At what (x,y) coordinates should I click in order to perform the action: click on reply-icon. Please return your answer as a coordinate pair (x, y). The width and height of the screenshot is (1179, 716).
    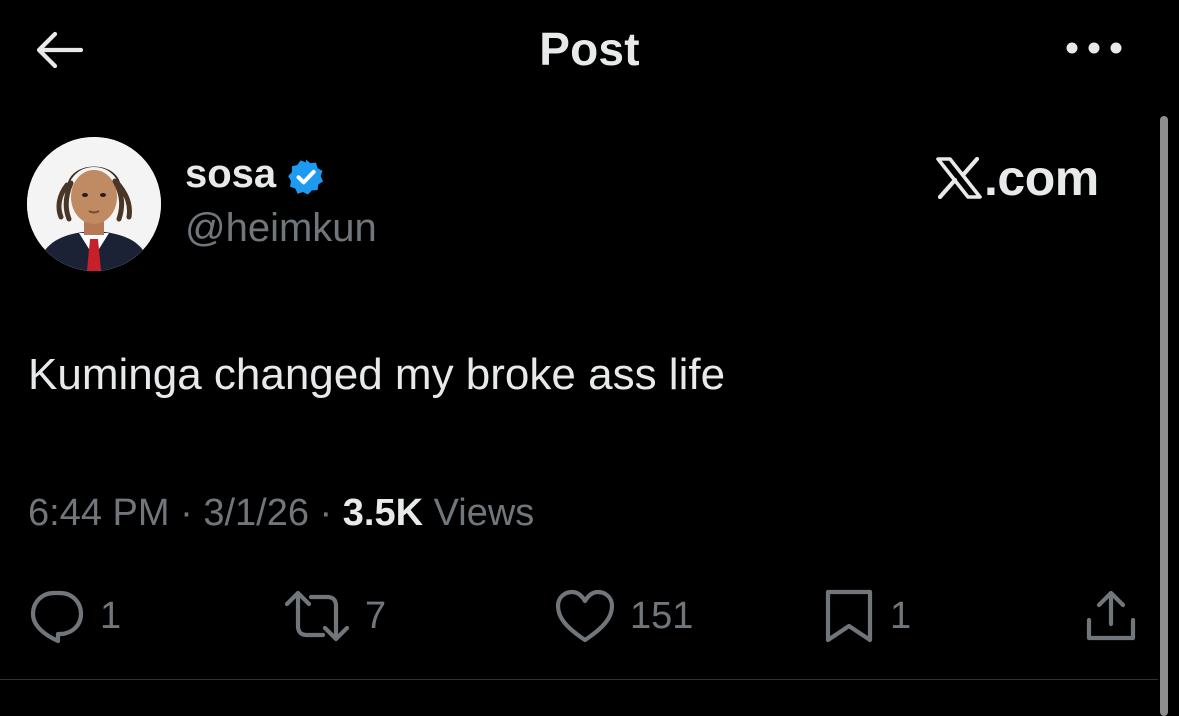
    Looking at the image, I should click on (57, 617).